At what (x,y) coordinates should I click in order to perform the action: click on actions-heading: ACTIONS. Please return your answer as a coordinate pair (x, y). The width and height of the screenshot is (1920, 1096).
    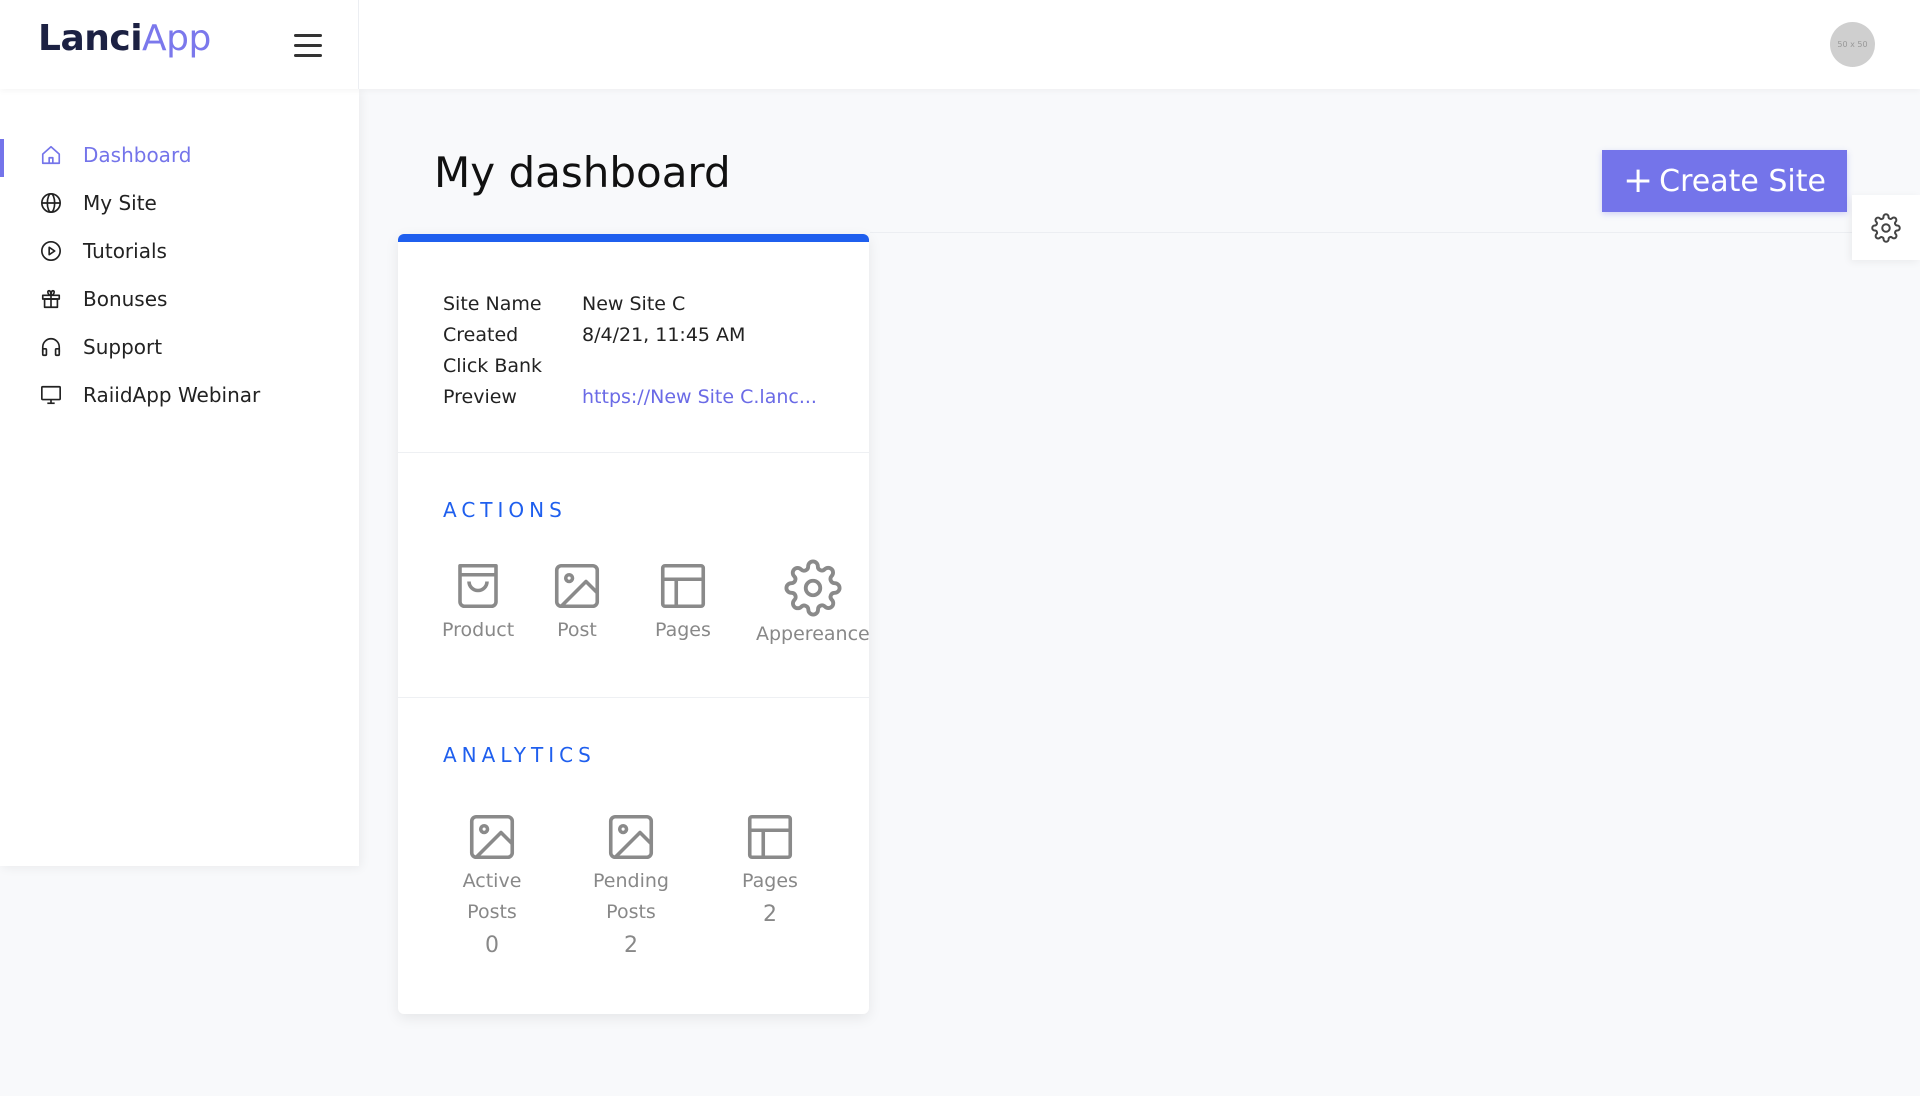
    Looking at the image, I should click on (505, 510).